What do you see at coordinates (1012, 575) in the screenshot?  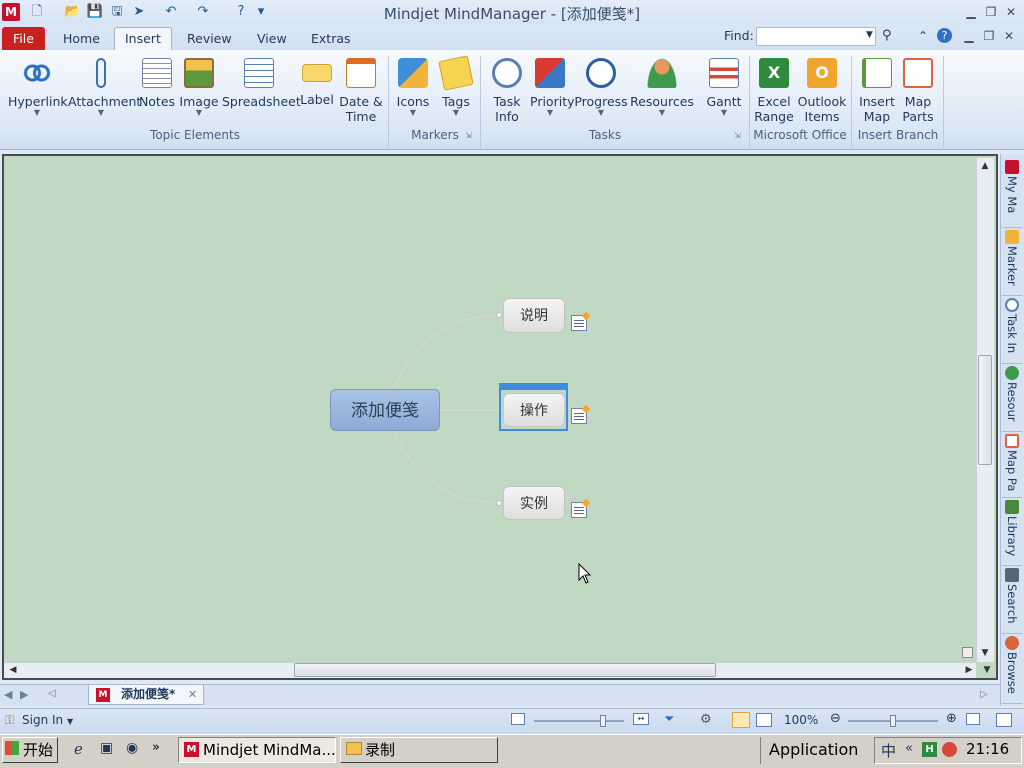 I see `binoculars-icon` at bounding box center [1012, 575].